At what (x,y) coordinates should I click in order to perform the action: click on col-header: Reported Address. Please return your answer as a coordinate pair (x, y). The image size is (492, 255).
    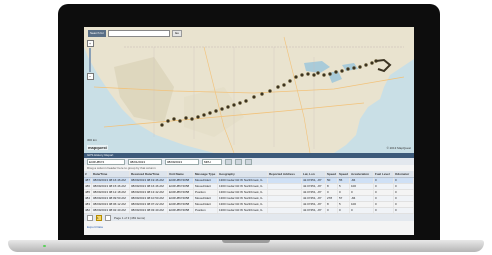
    Looking at the image, I should click on (285, 174).